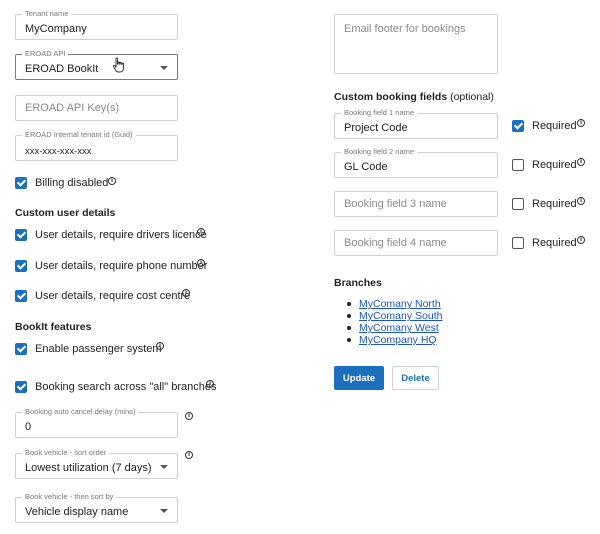  What do you see at coordinates (66, 453) in the screenshot?
I see `sort-order-label: Book vehicle - sort order` at bounding box center [66, 453].